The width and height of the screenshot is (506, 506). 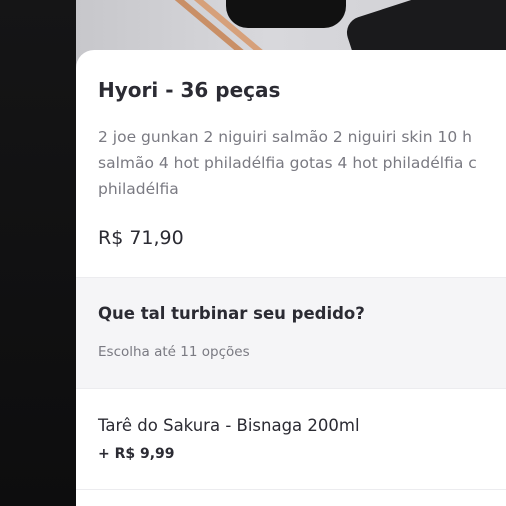 What do you see at coordinates (138, 189) in the screenshot?
I see `description-line: philadélfia` at bounding box center [138, 189].